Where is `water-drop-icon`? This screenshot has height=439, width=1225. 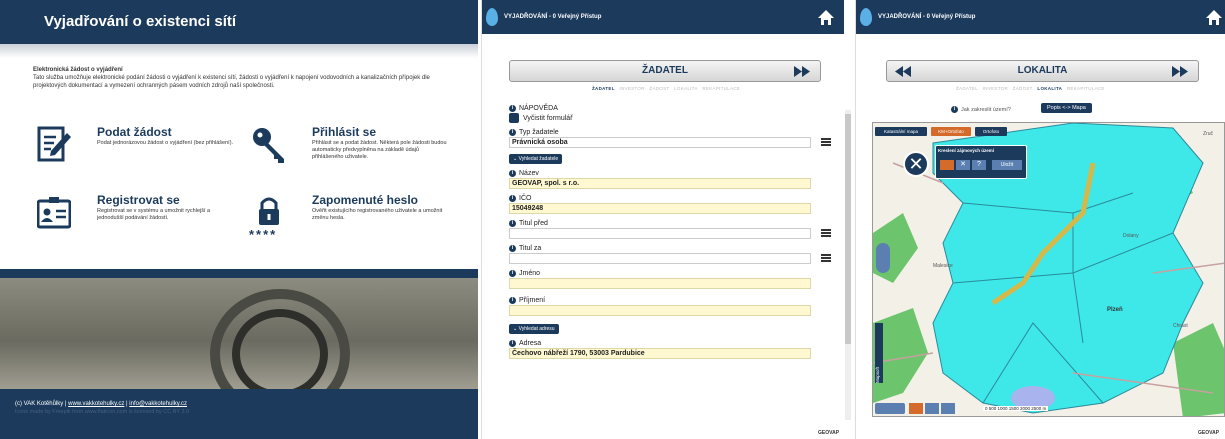 water-drop-icon is located at coordinates (866, 17).